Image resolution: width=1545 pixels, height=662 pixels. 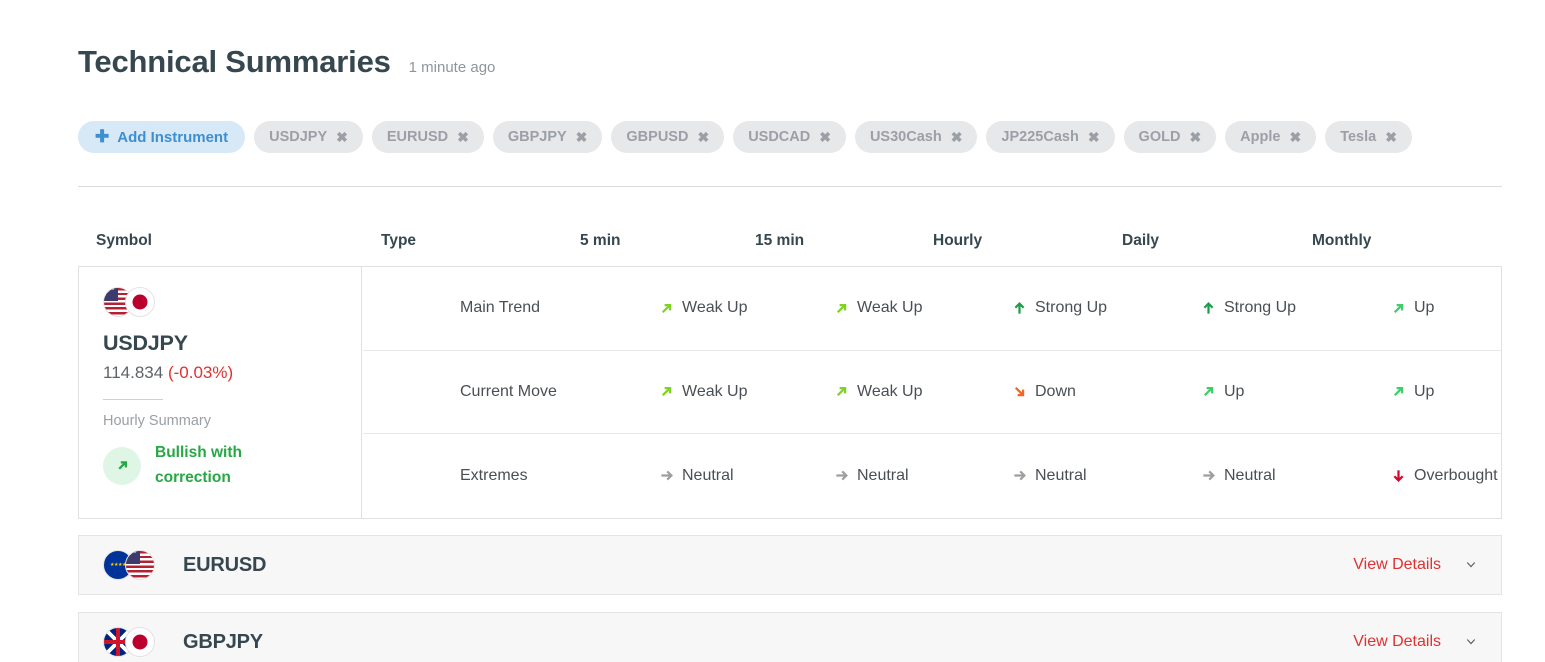 What do you see at coordinates (779, 137) in the screenshot?
I see `chip-label: USDCAD` at bounding box center [779, 137].